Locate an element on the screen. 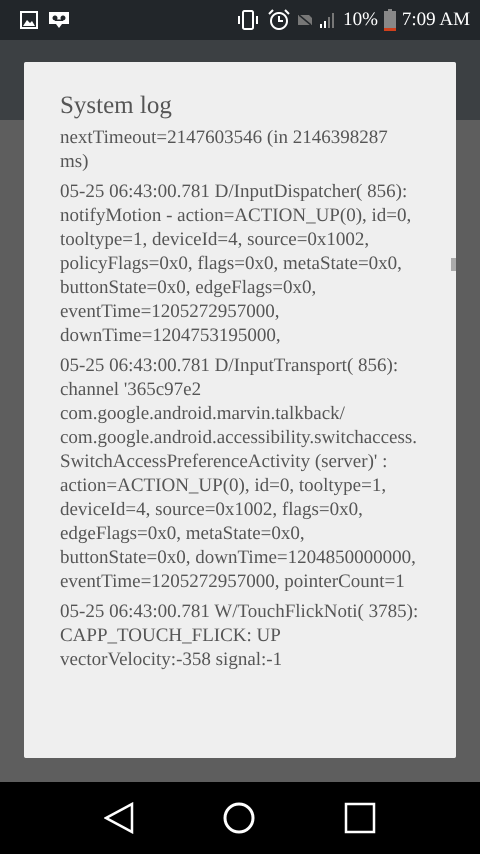 The width and height of the screenshot is (480, 854). voicemail-icon is located at coordinates (59, 20).